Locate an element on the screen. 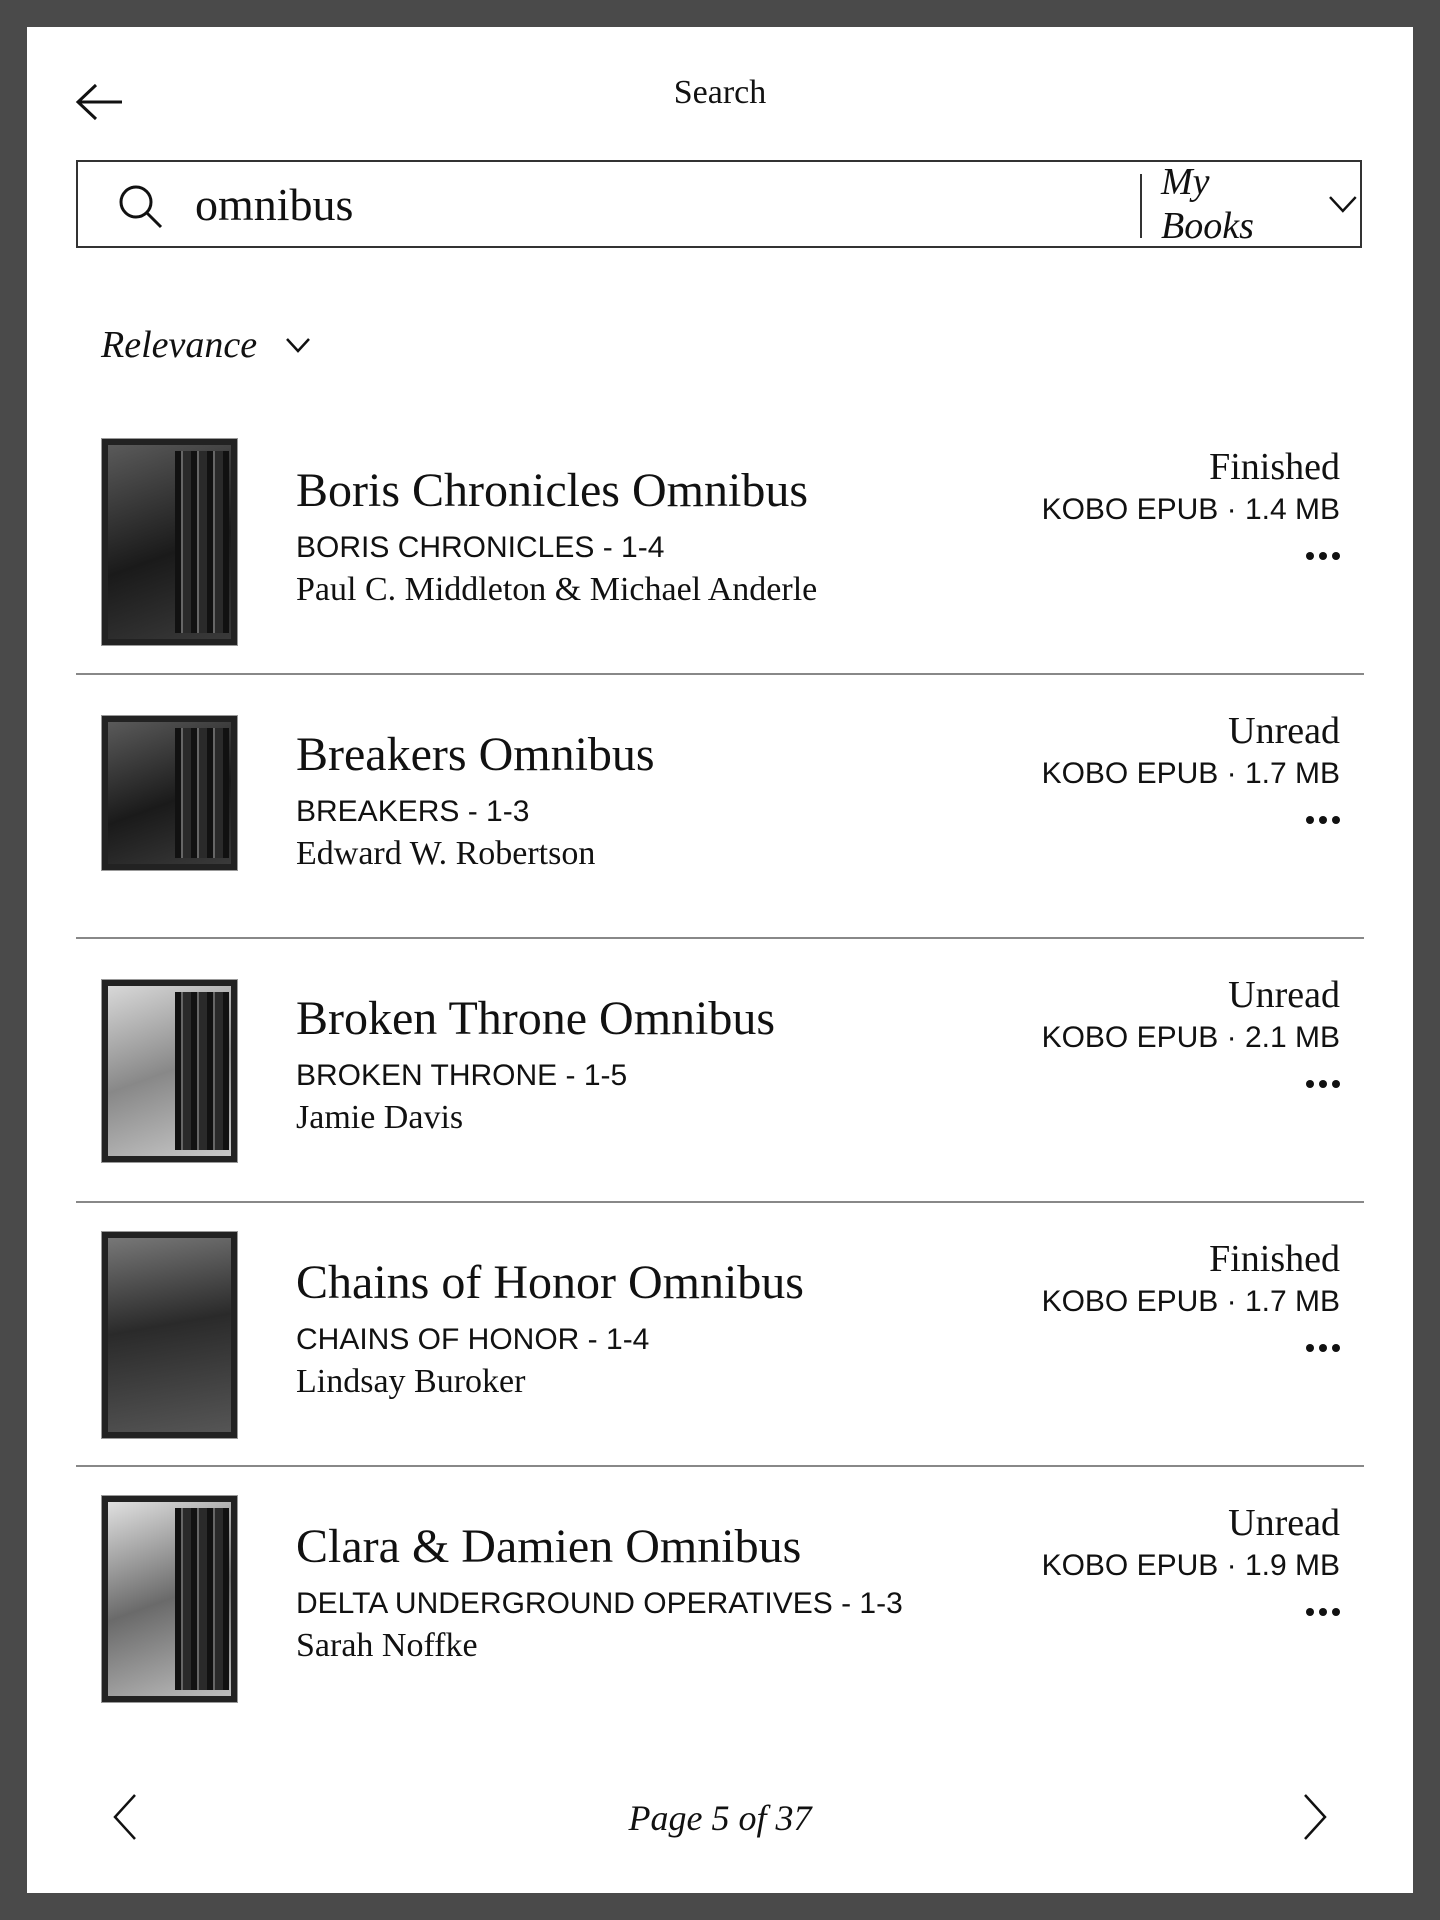  file-format-size: KOBO EPUB · 2.1 MB is located at coordinates (1190, 1037).